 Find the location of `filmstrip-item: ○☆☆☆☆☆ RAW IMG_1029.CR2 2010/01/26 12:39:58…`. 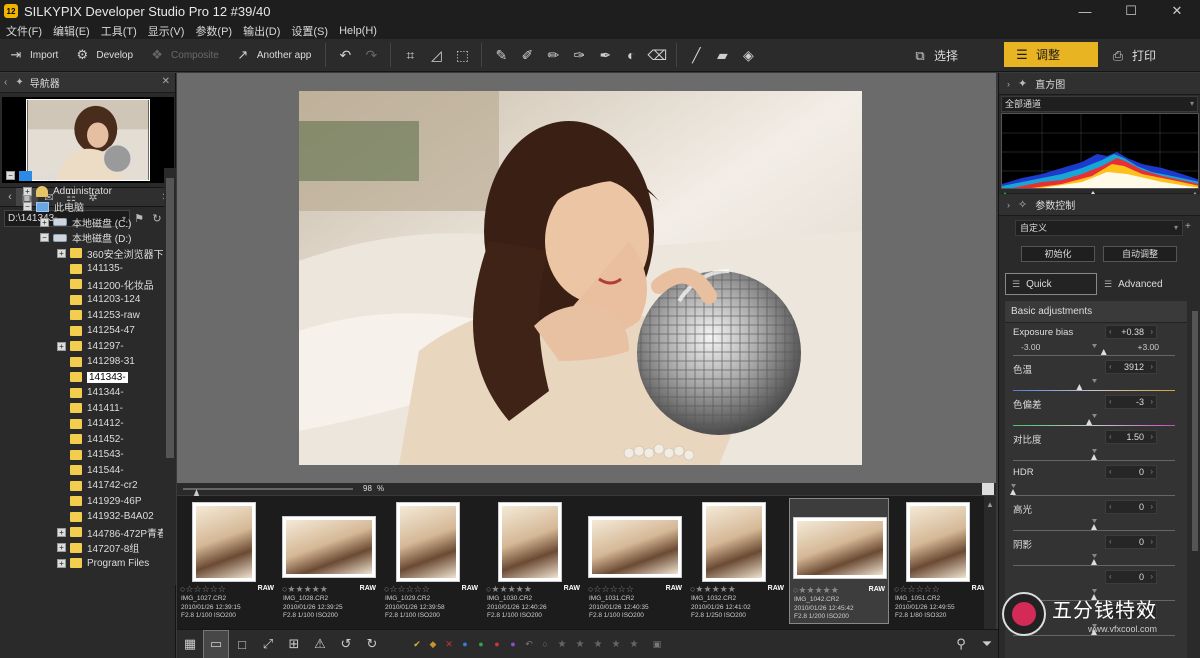

filmstrip-item: ○☆☆☆☆☆ RAW IMG_1029.CR2 2010/01/26 12:39:58… is located at coordinates (431, 561).